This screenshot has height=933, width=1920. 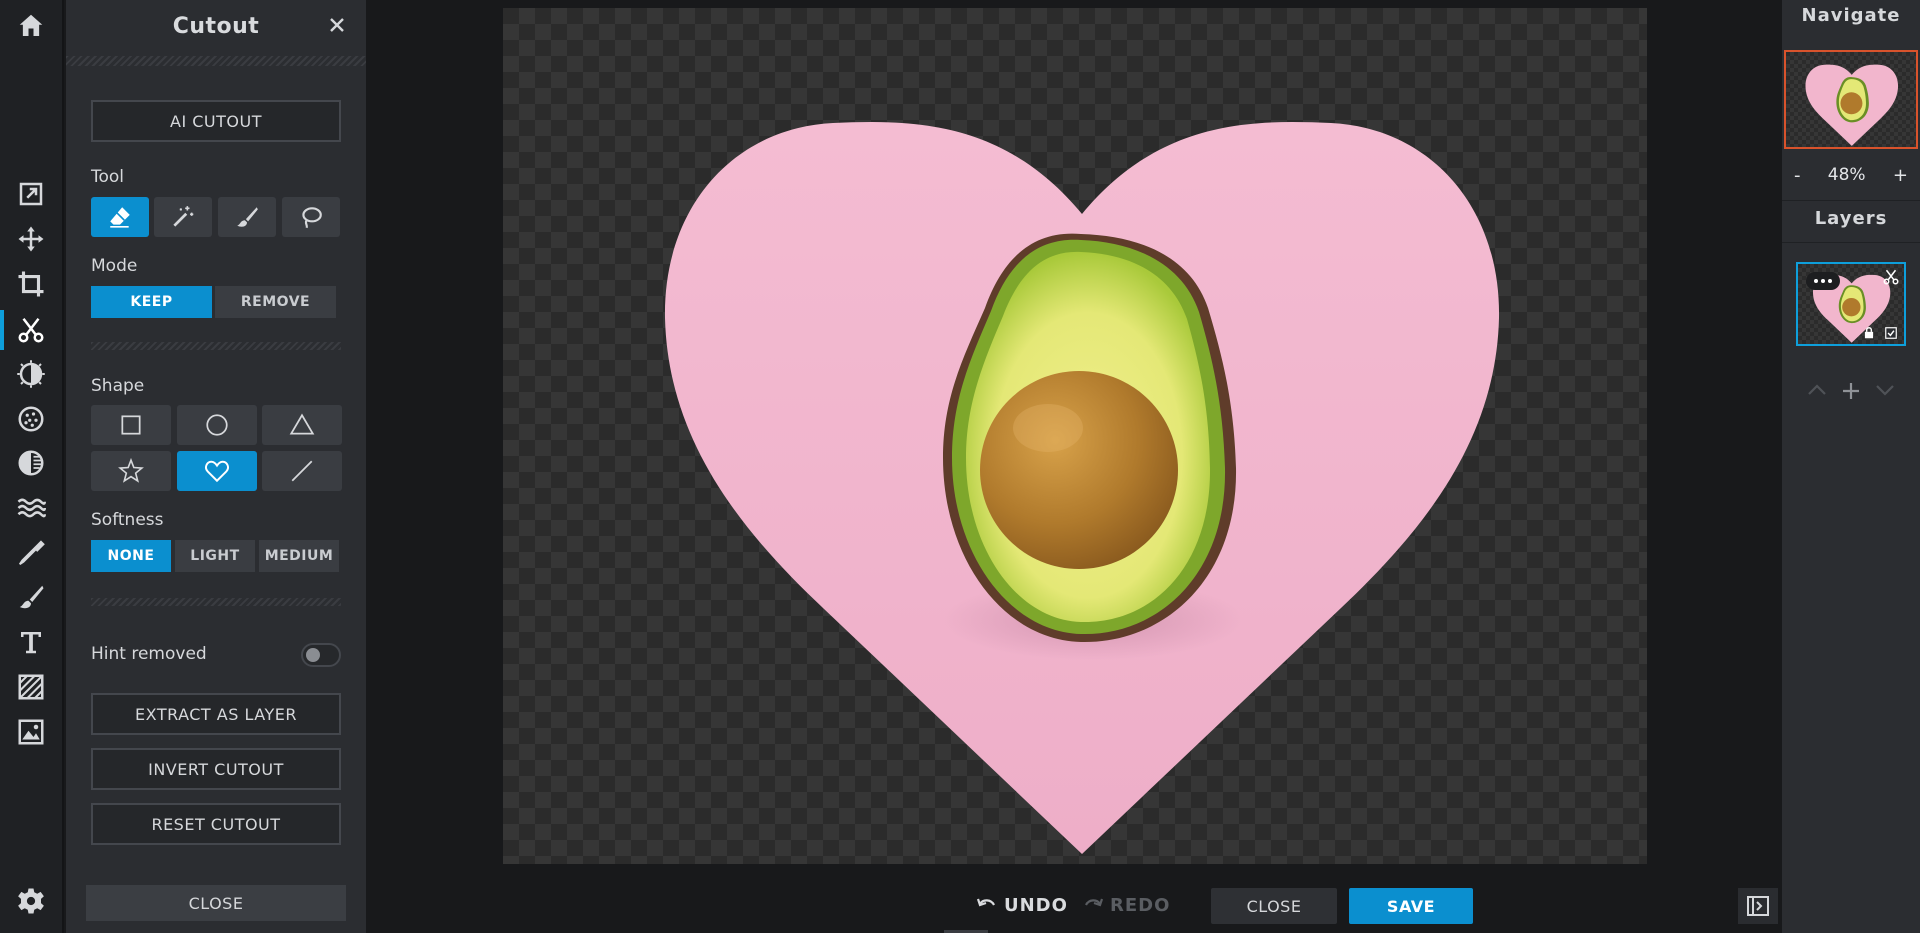 I want to click on eraser-icon, so click(x=120, y=217).